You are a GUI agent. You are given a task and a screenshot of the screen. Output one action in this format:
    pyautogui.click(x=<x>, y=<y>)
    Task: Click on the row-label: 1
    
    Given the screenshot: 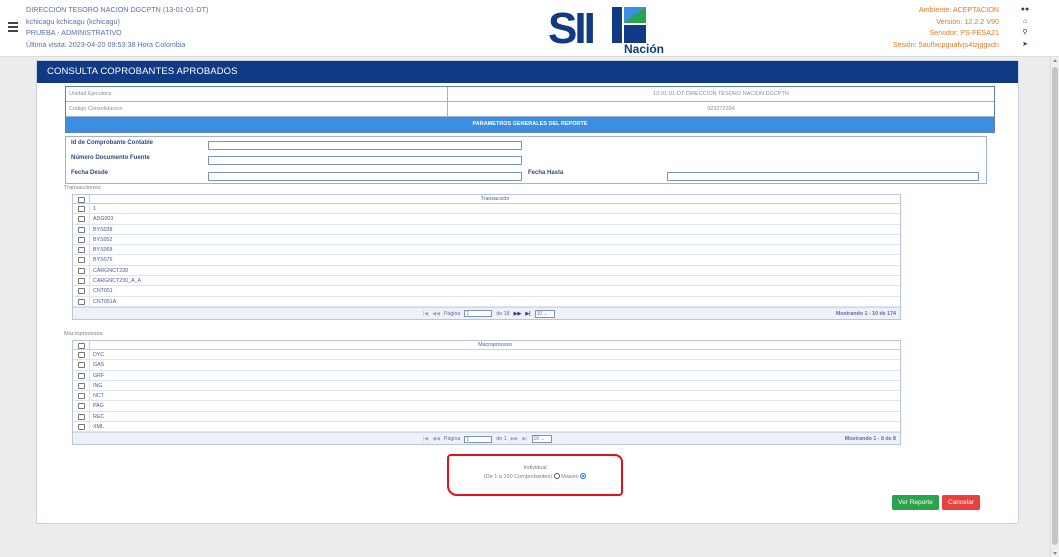 What is the action you would take?
    pyautogui.click(x=94, y=209)
    